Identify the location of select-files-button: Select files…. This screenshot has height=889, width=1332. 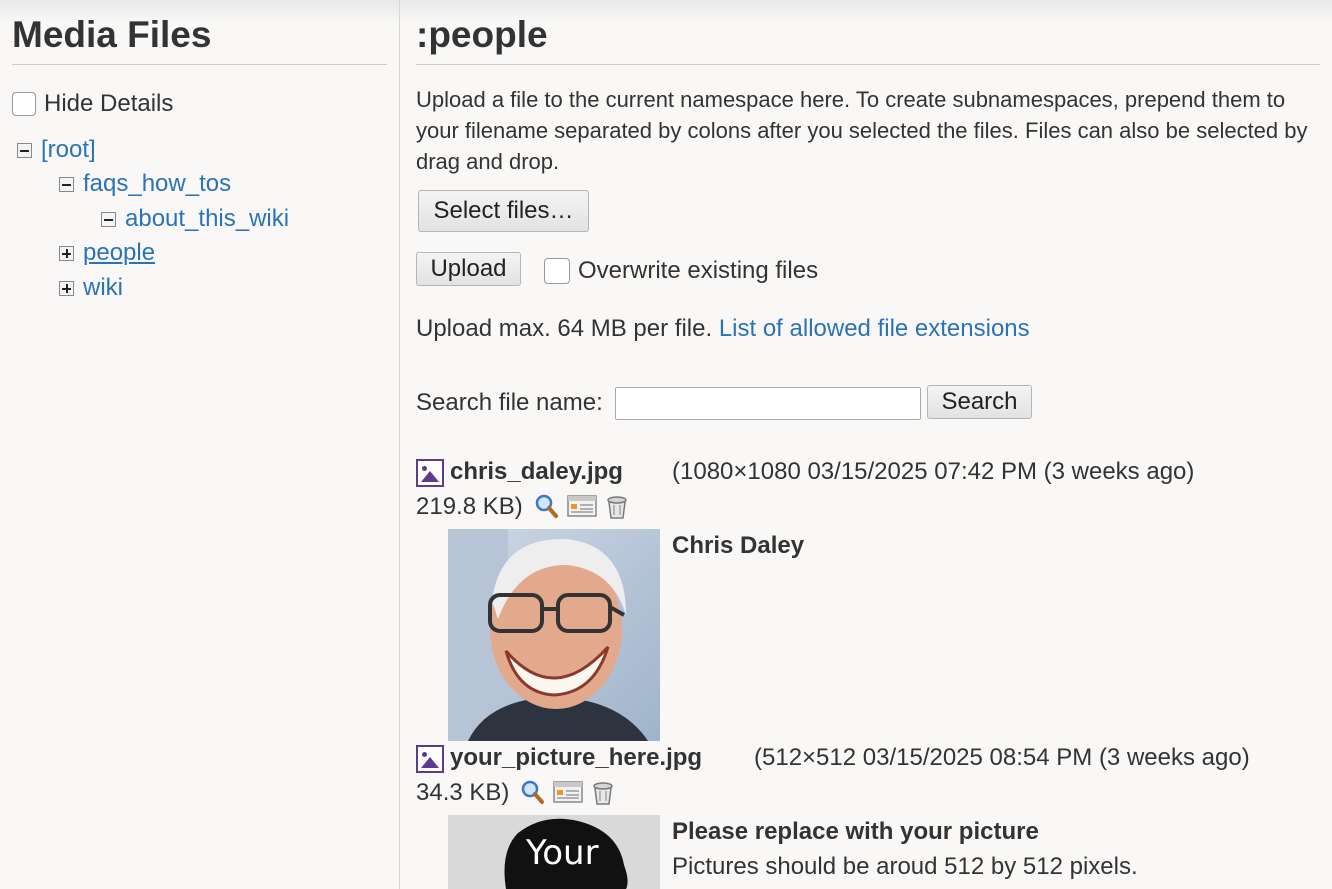
(503, 211).